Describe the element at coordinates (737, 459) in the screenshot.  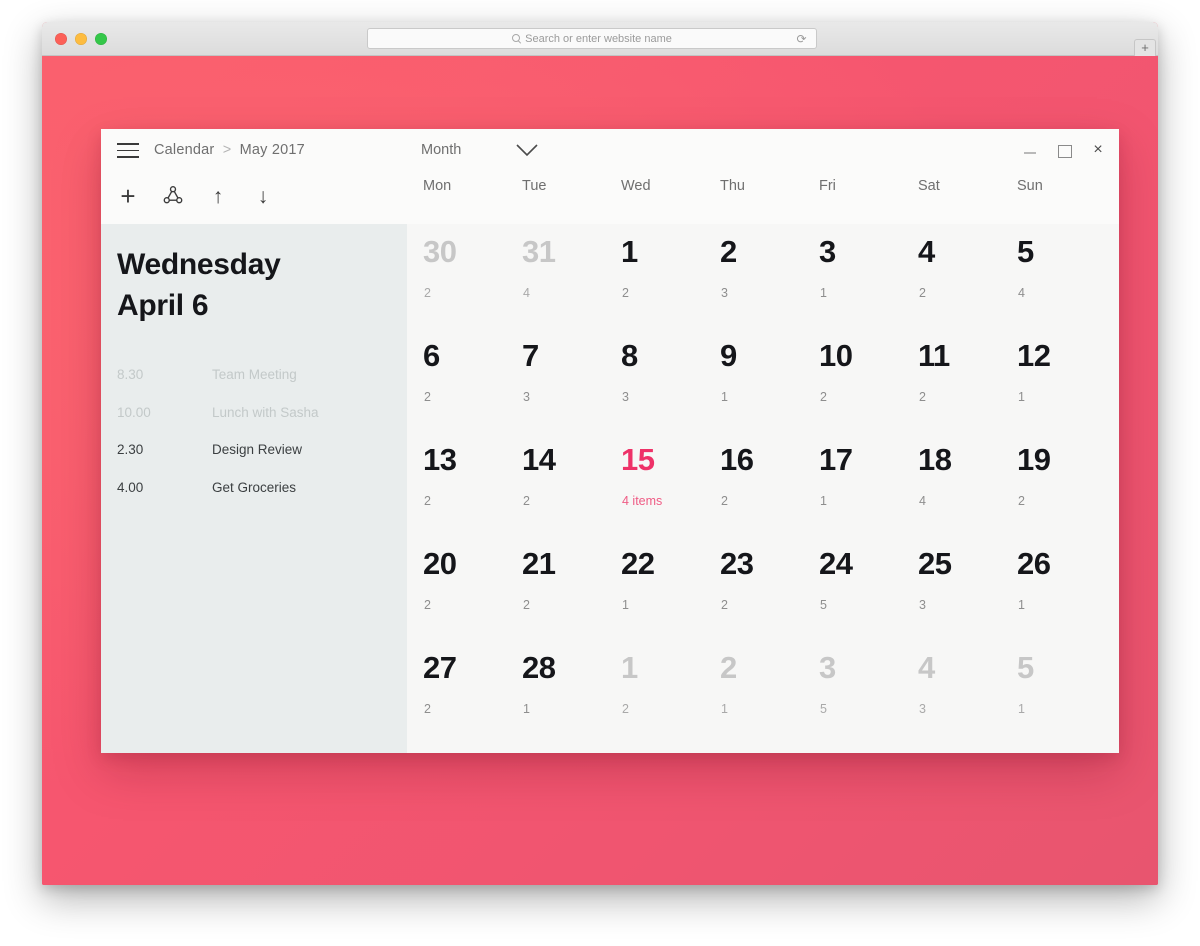
I see `day-number: 16` at that location.